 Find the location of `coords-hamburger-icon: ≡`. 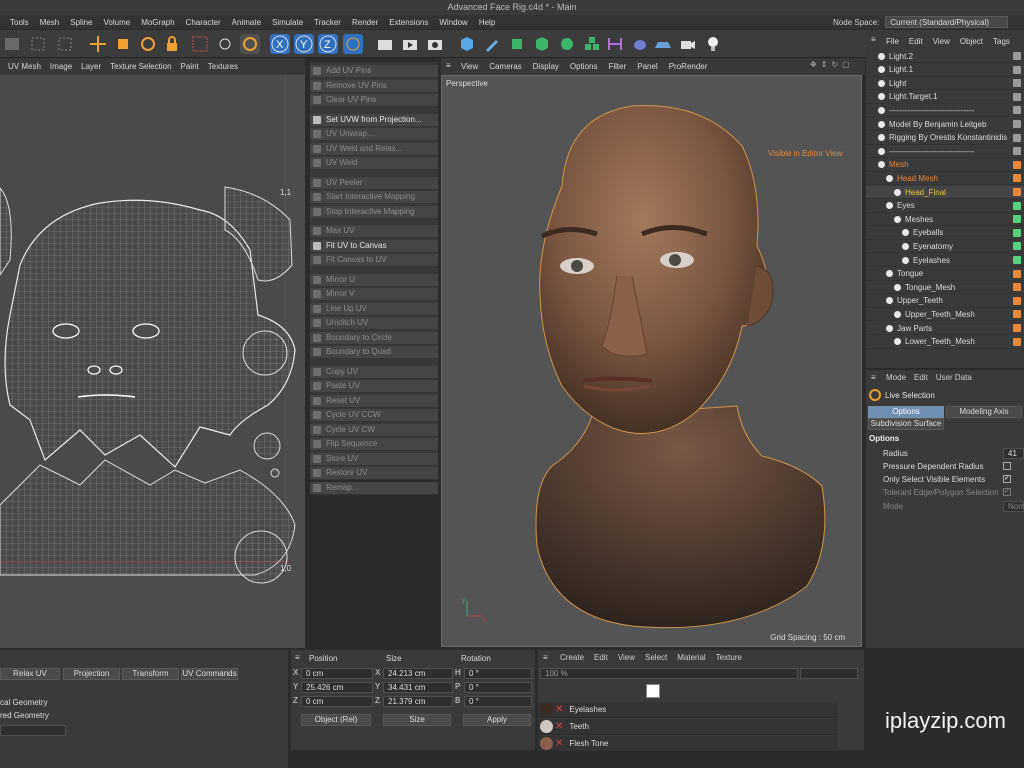

coords-hamburger-icon: ≡ is located at coordinates (297, 657).